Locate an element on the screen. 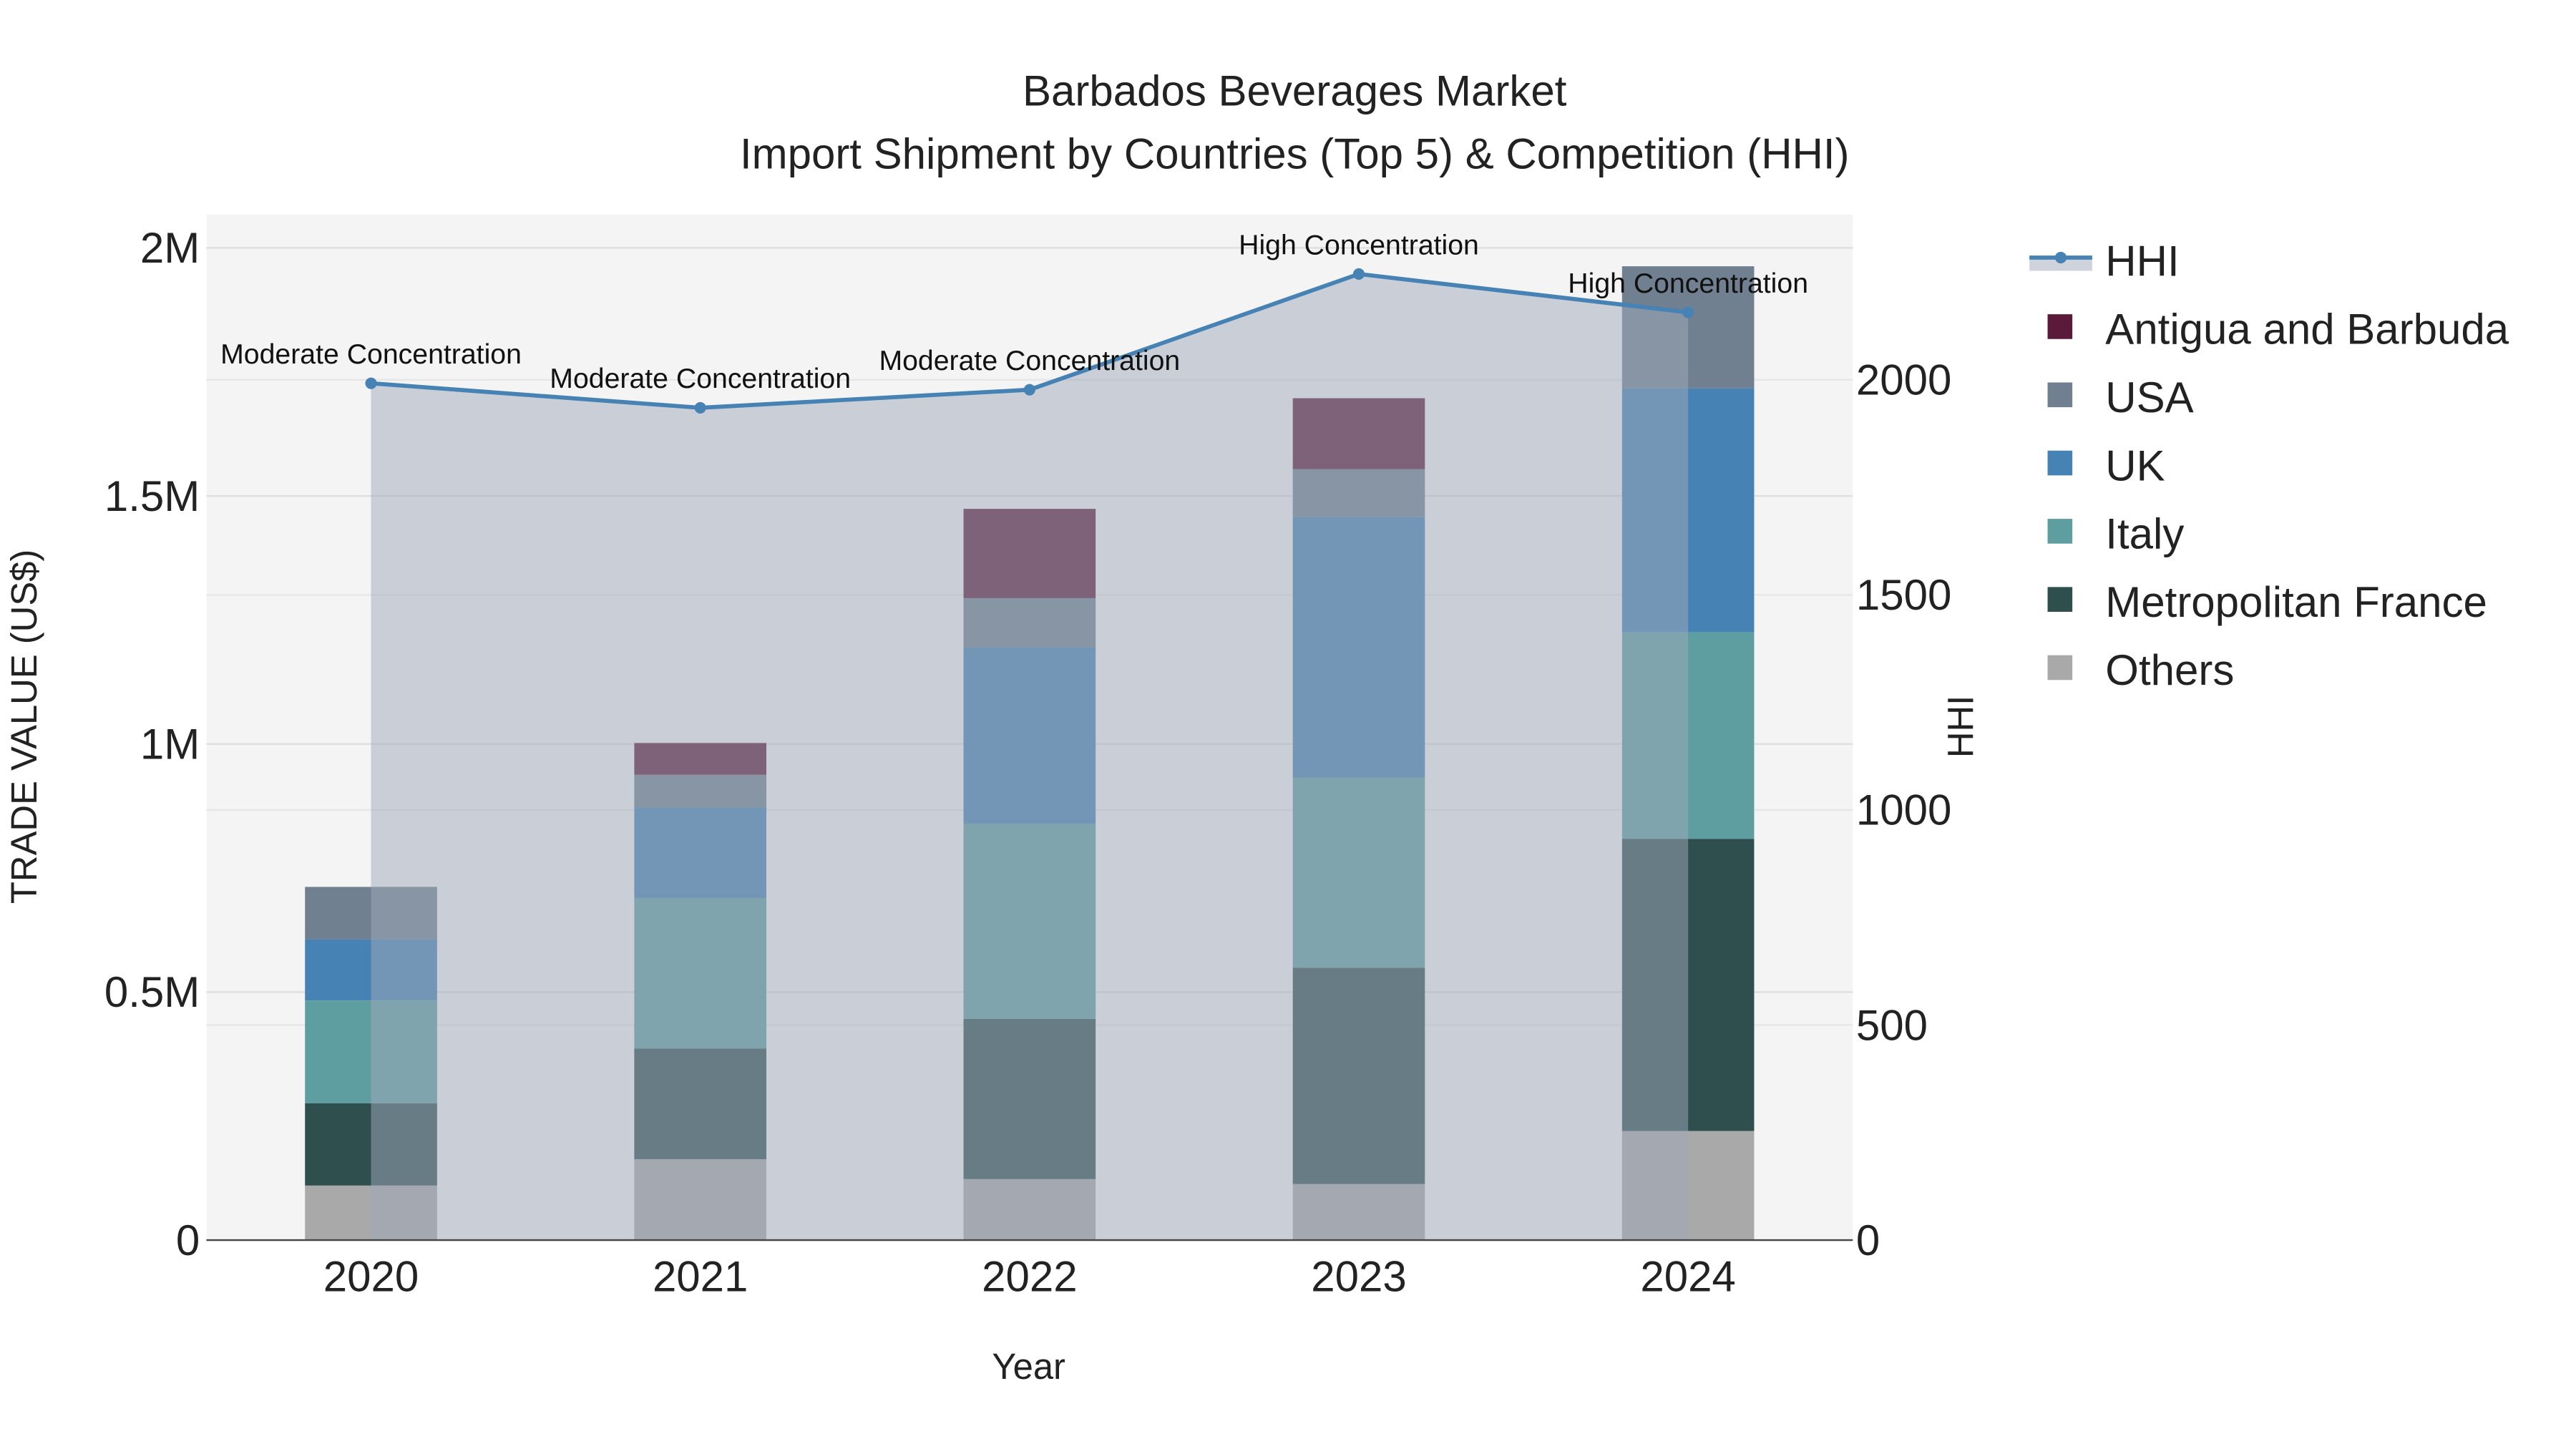  y2-axis-label: HHI is located at coordinates (1961, 727).